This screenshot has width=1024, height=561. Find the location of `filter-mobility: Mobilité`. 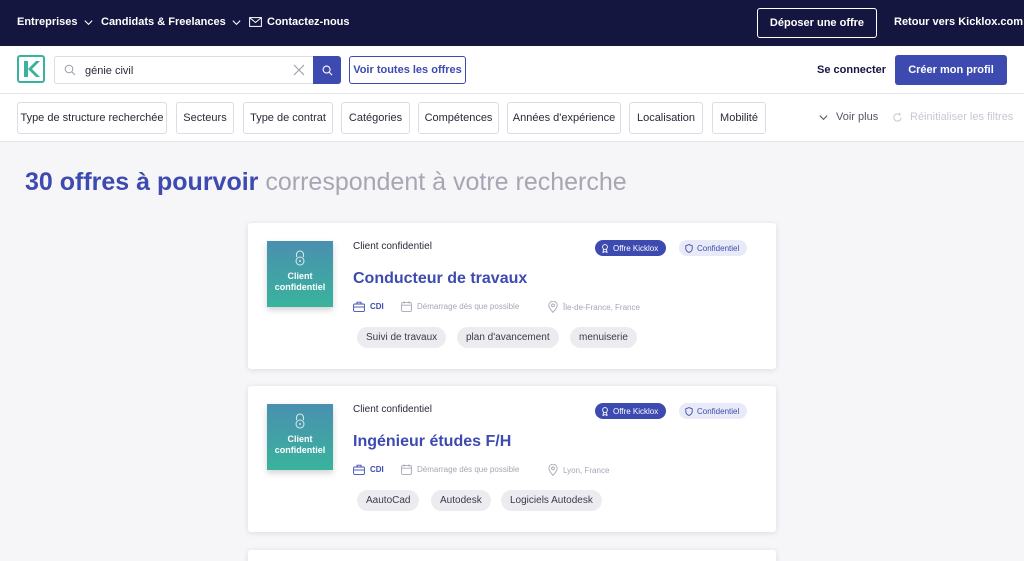

filter-mobility: Mobilité is located at coordinates (739, 118).